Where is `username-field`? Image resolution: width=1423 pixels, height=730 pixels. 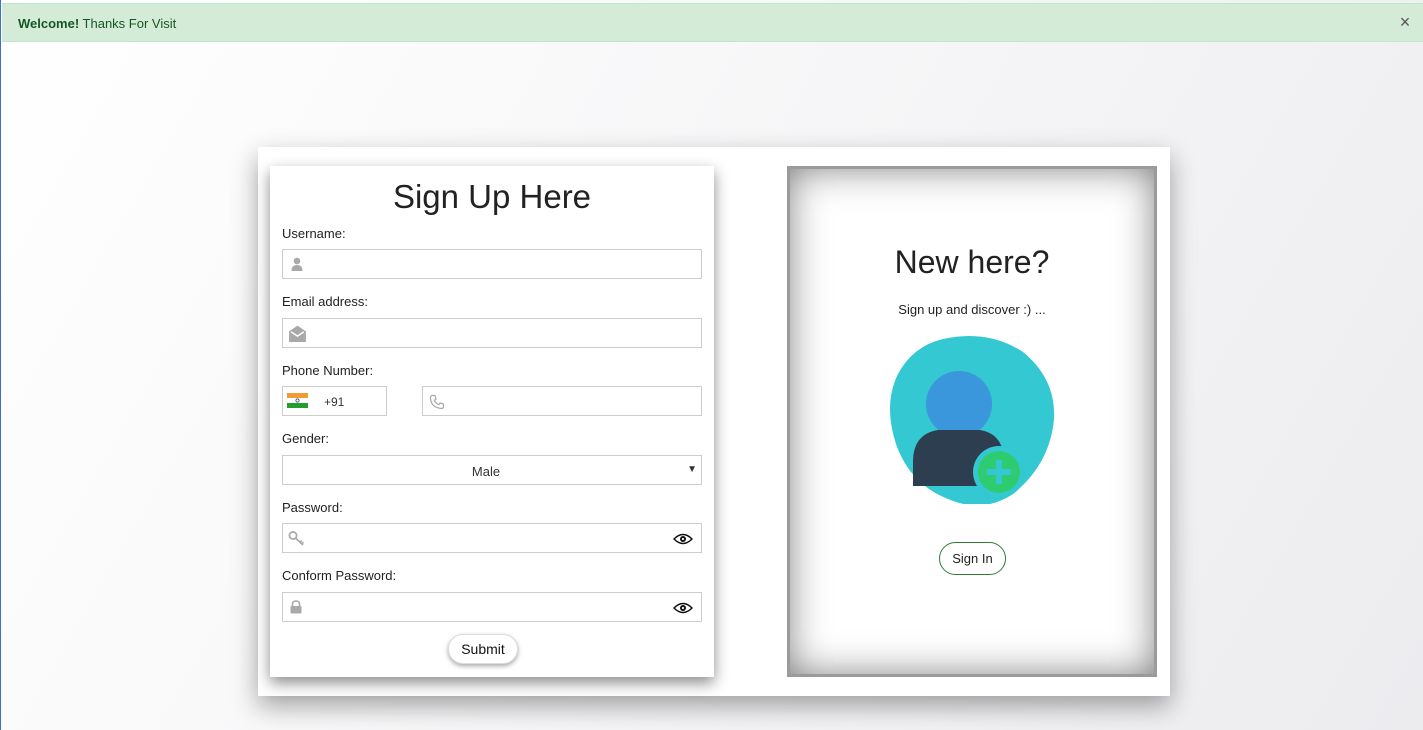 username-field is located at coordinates (492, 264).